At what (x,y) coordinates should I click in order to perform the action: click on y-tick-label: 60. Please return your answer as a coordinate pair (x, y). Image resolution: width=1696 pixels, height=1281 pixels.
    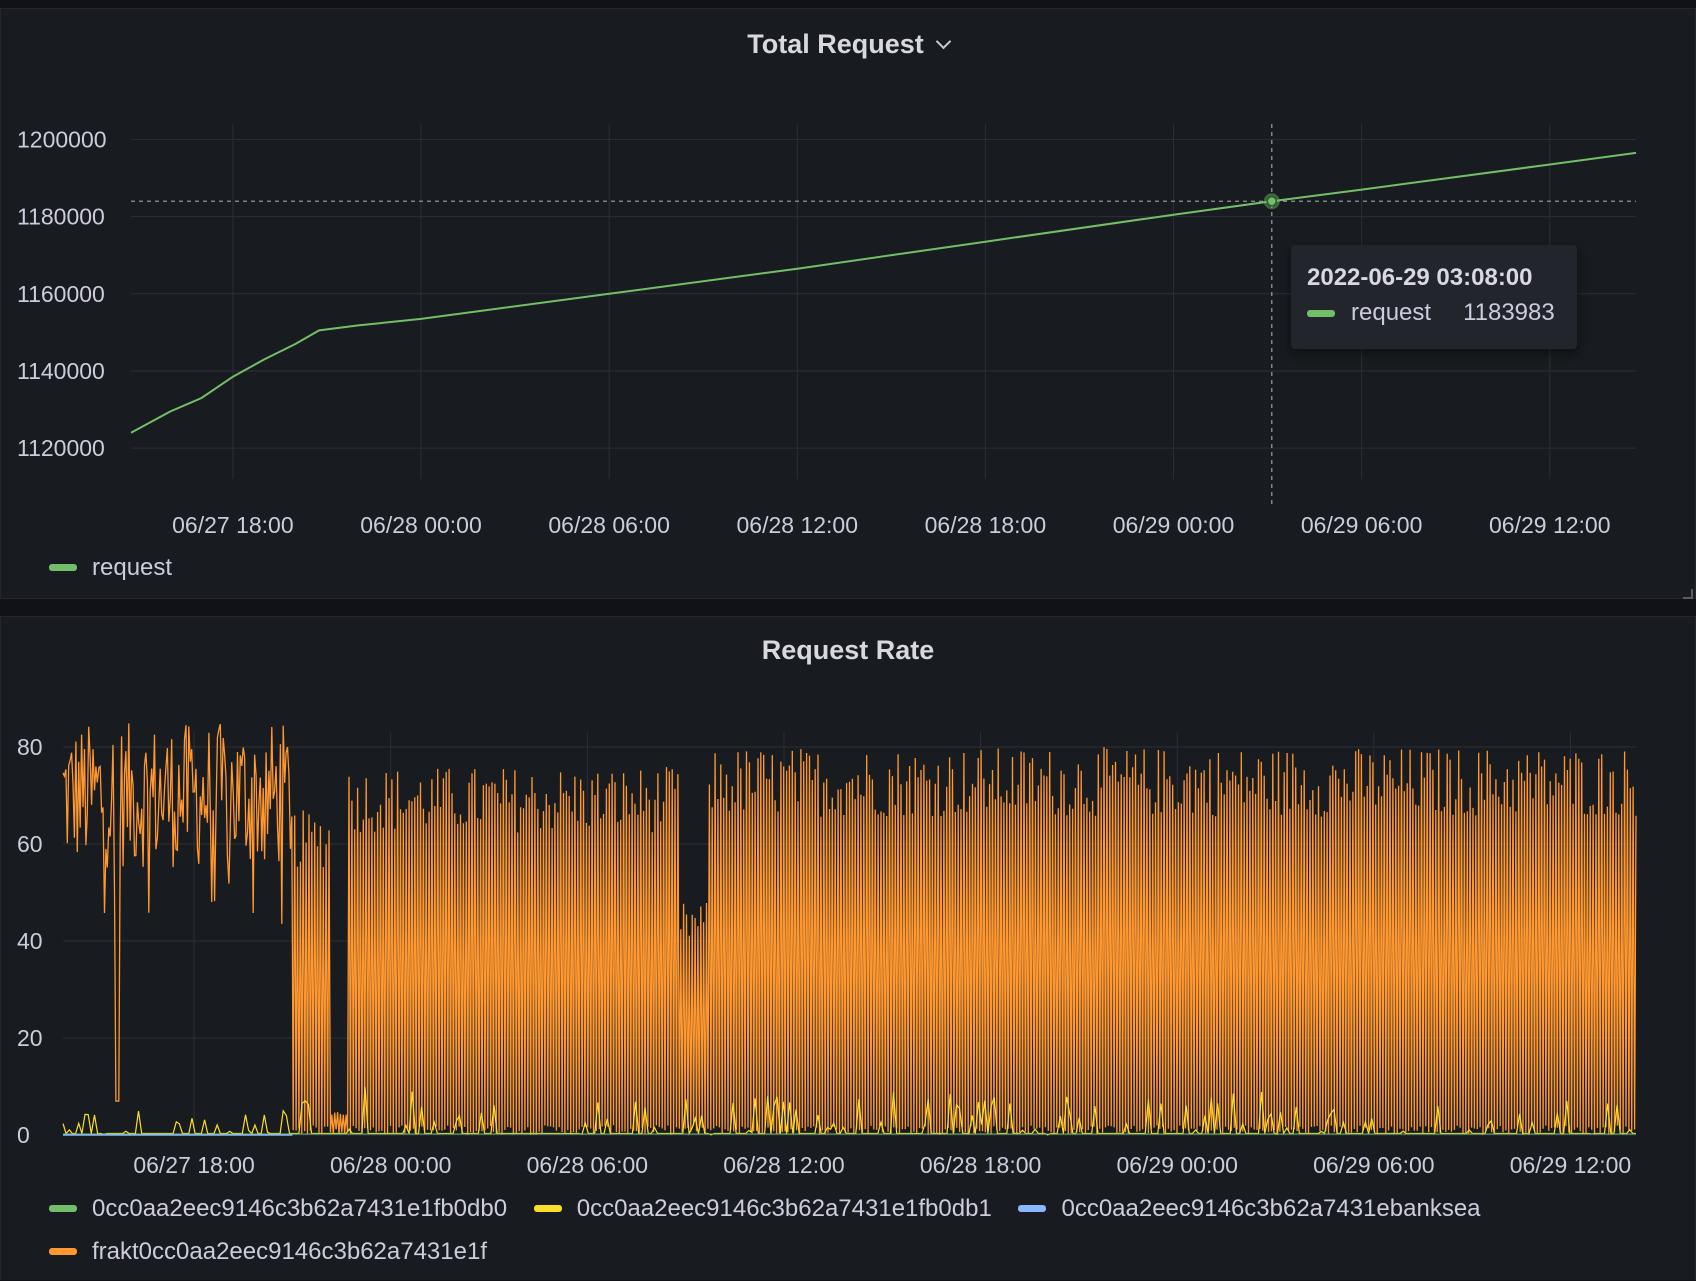
    Looking at the image, I should click on (30, 844).